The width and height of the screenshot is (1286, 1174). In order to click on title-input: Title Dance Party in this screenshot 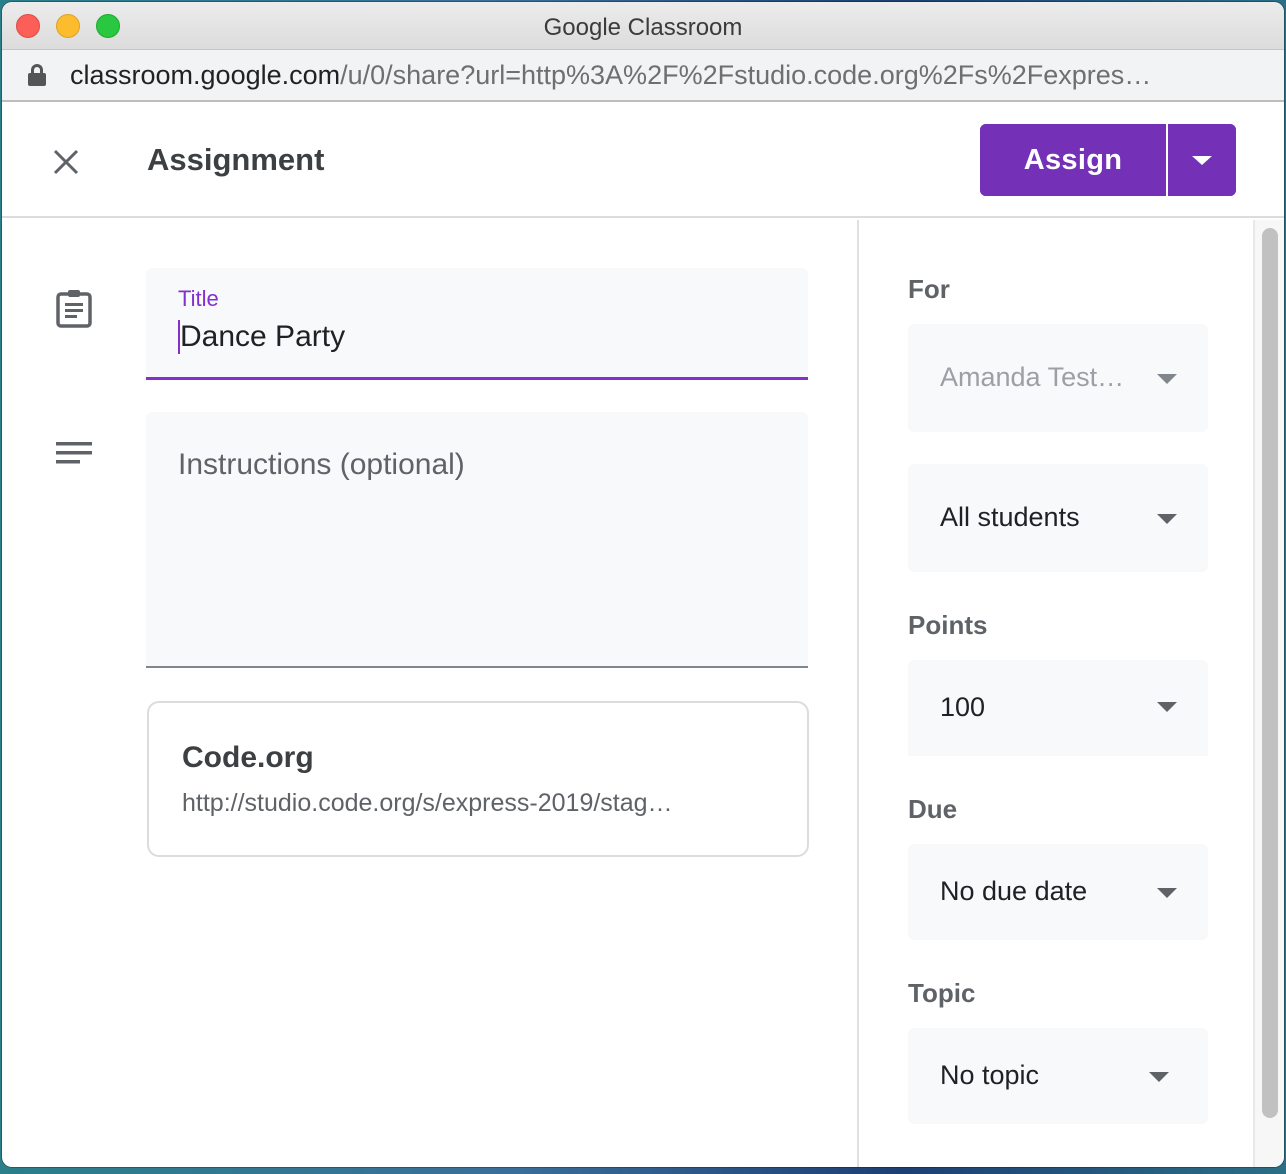, I will do `click(477, 324)`.